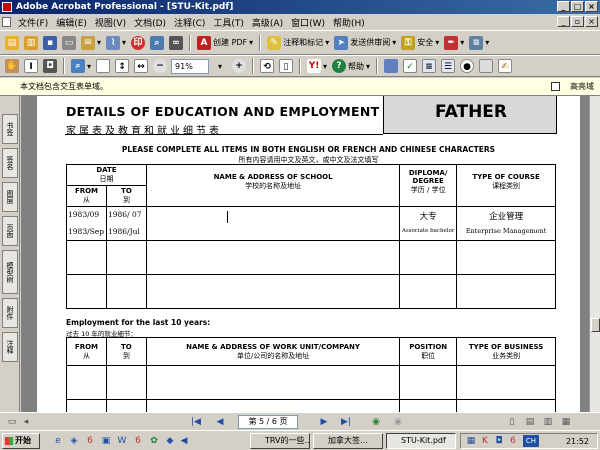 The image size is (600, 450). Describe the element at coordinates (324, 422) in the screenshot. I see `next-page-button: ▶` at that location.